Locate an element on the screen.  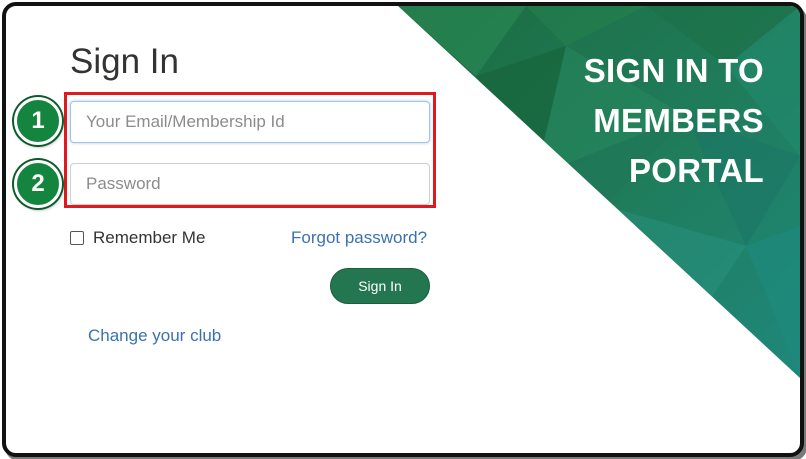
remember-me-checkbox is located at coordinates (77, 238).